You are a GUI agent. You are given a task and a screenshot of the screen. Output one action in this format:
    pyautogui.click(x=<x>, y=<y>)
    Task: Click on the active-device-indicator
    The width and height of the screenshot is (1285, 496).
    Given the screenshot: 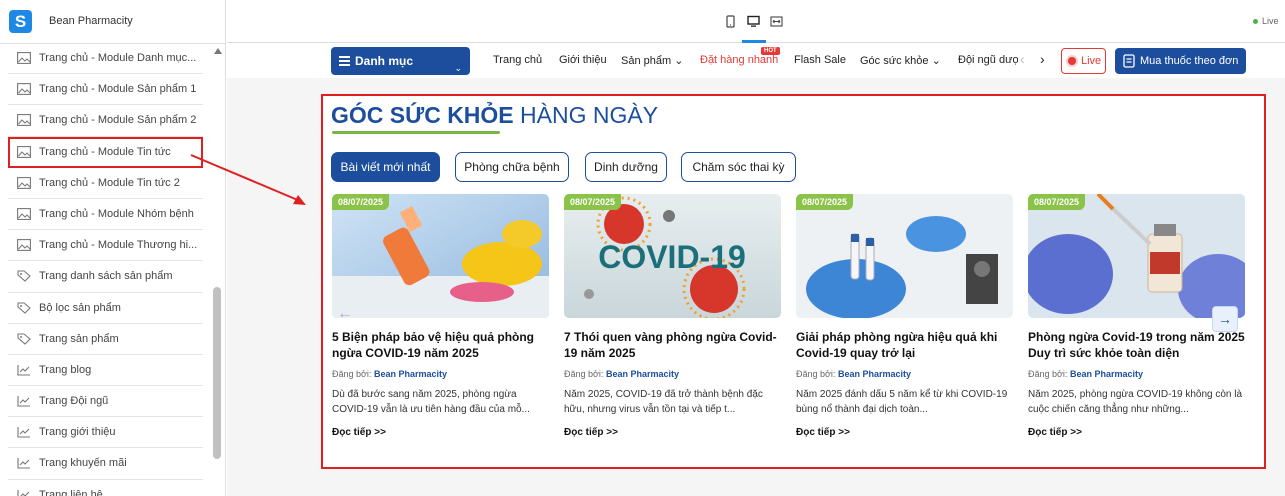 What is the action you would take?
    pyautogui.click(x=754, y=41)
    